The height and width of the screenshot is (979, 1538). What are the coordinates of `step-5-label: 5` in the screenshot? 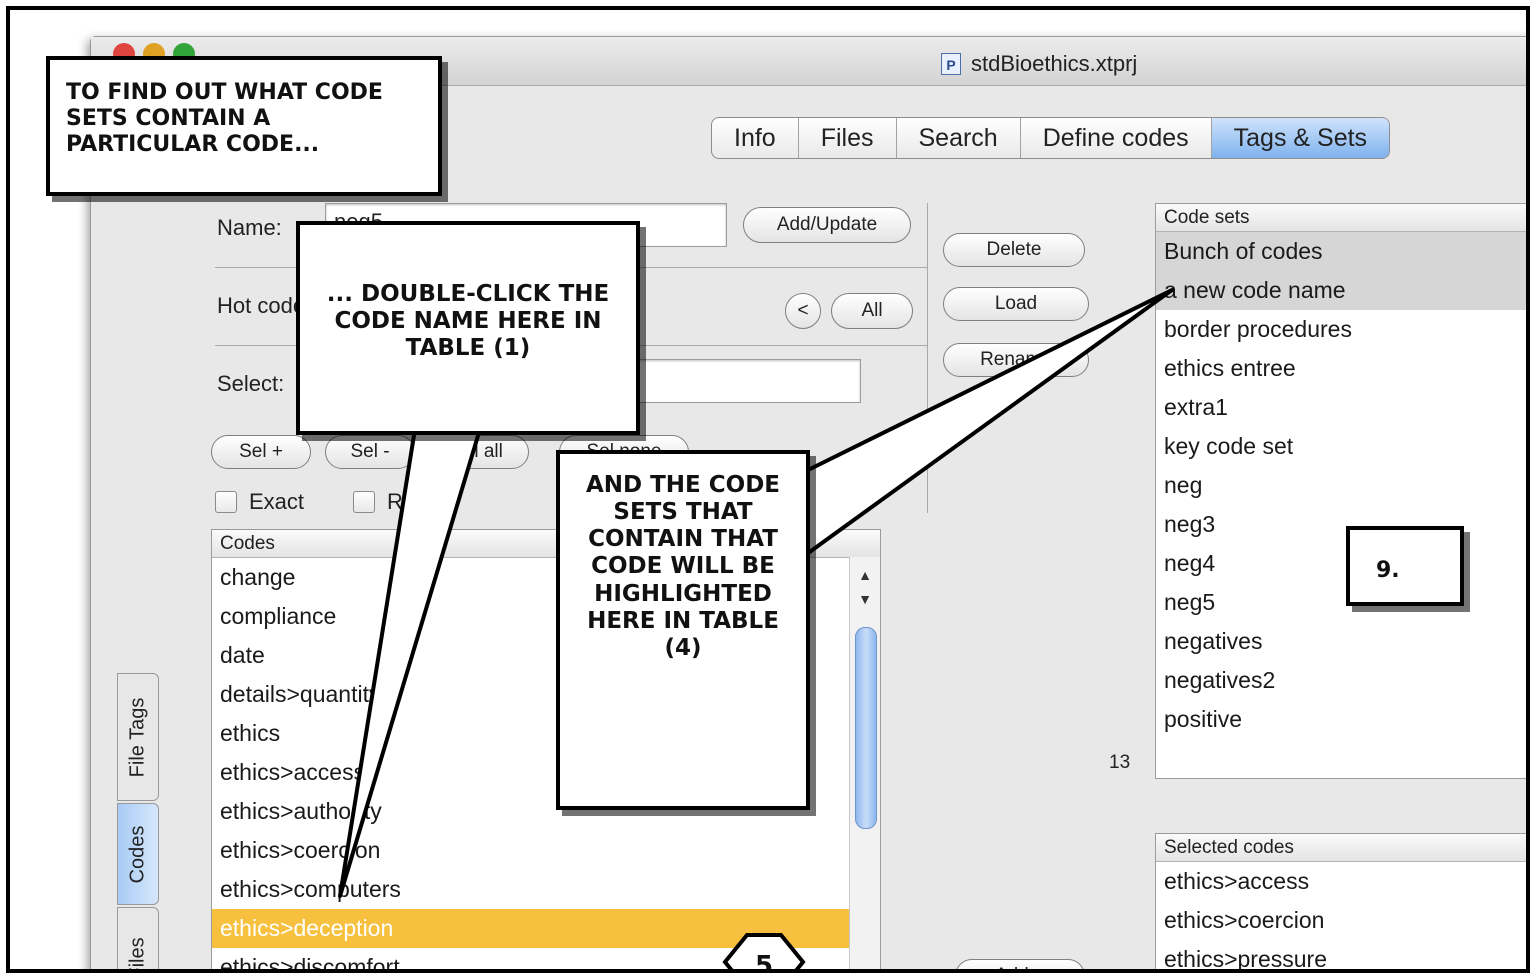 It's located at (764, 962).